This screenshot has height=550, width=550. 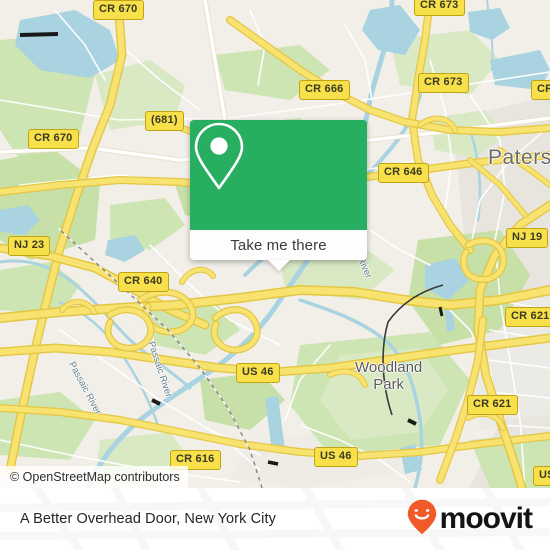 What do you see at coordinates (94, 477) in the screenshot?
I see `osm-attribution: © OpenStreetMap contributors` at bounding box center [94, 477].